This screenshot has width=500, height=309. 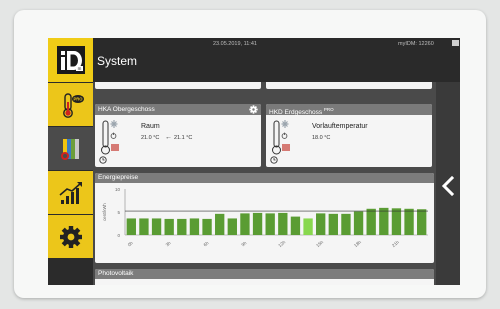 I want to click on idm-logo-icon: m, so click(x=70, y=60).